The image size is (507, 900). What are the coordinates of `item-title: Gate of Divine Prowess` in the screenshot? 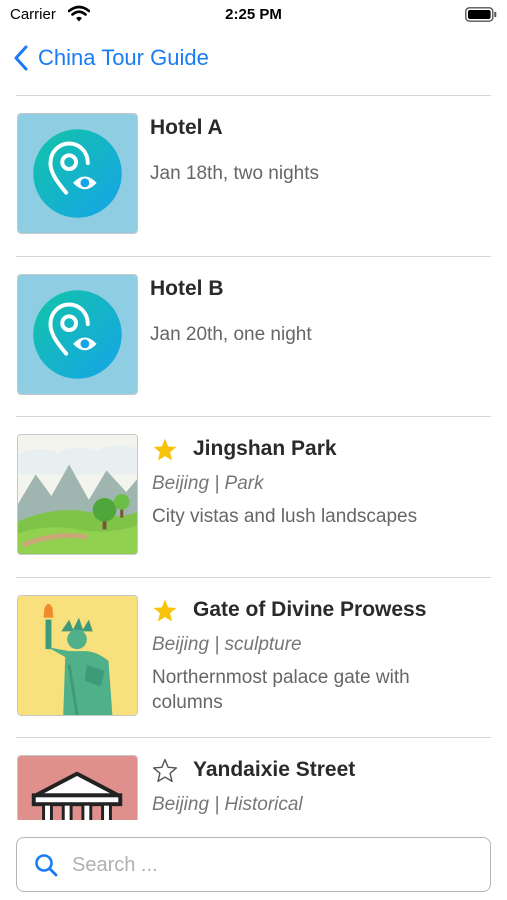 It's located at (310, 609).